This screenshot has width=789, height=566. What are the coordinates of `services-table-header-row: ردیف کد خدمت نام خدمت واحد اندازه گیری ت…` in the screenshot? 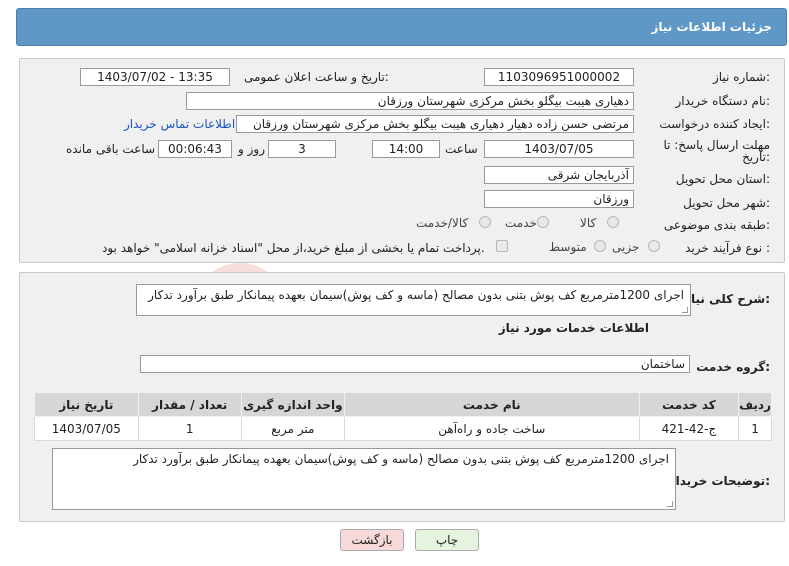 It's located at (403, 404).